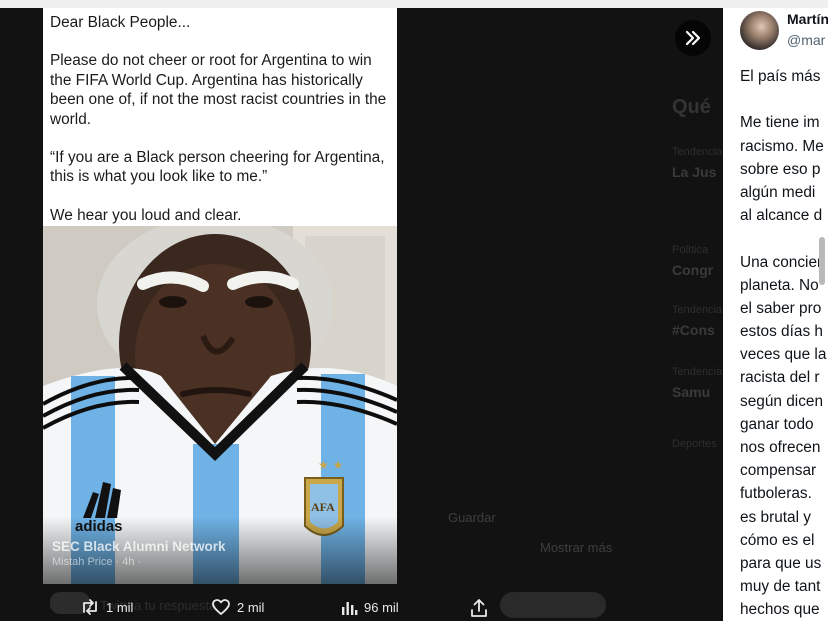  Describe the element at coordinates (759, 30) in the screenshot. I see `author-avatar` at that location.